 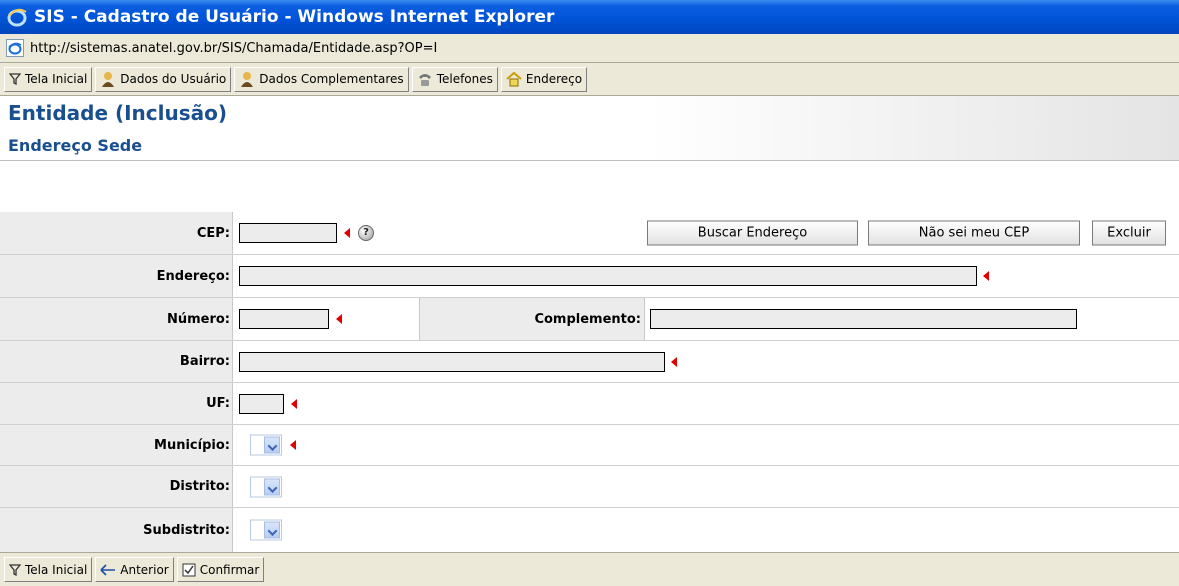 I want to click on complemento-input, so click(x=863, y=319).